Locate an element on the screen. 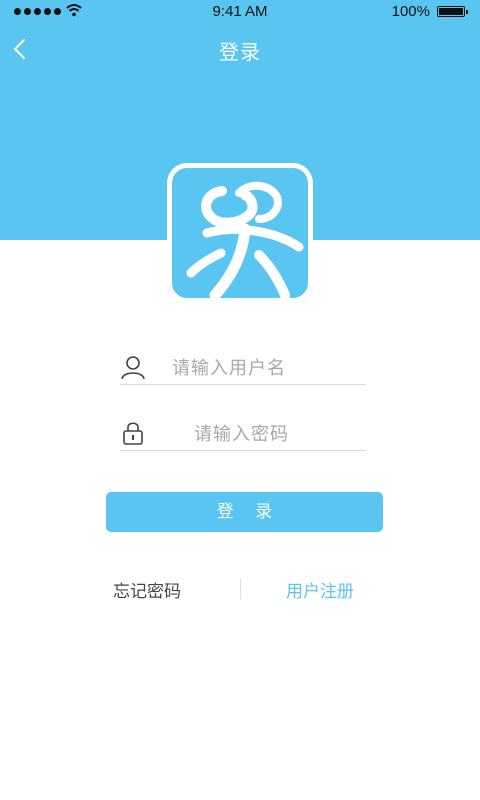 The image size is (480, 800). page-title: 登录 is located at coordinates (240, 52).